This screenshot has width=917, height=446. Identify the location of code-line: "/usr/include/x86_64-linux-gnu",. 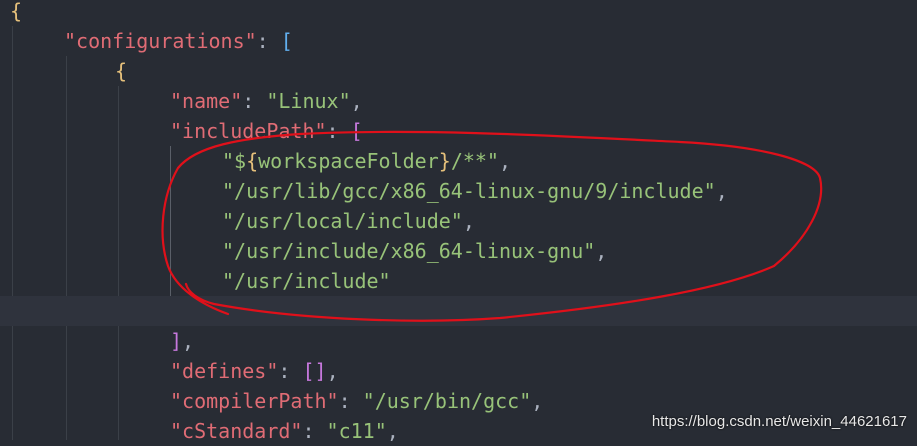
(458, 251).